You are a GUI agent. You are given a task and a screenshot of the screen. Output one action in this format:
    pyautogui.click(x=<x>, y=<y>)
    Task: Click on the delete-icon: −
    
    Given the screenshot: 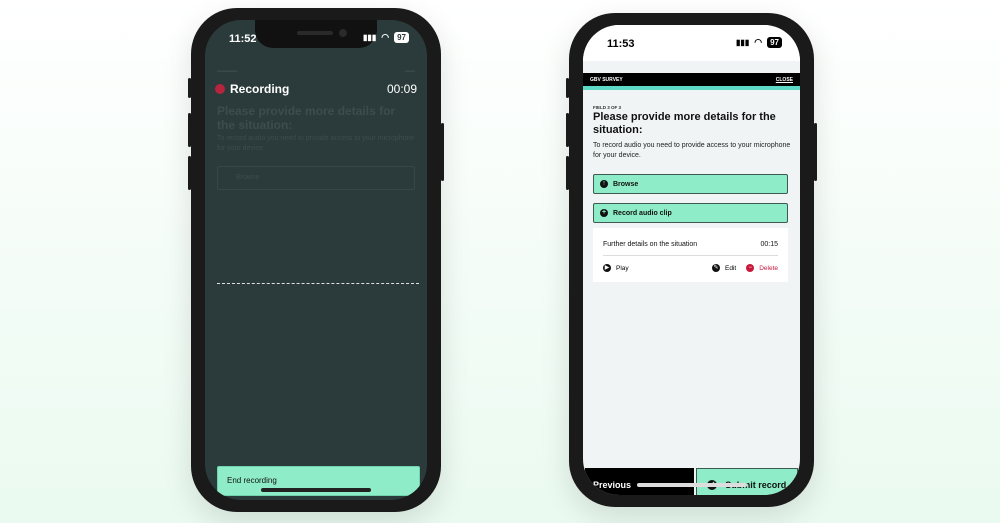 What is the action you would take?
    pyautogui.click(x=750, y=268)
    